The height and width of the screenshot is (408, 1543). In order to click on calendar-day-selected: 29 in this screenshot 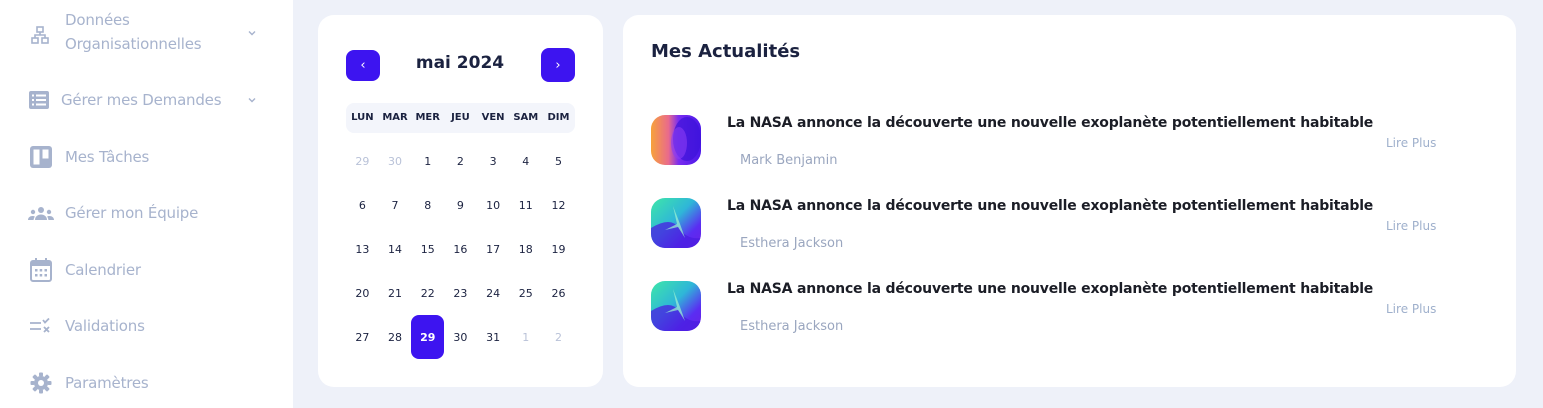, I will do `click(428, 337)`.